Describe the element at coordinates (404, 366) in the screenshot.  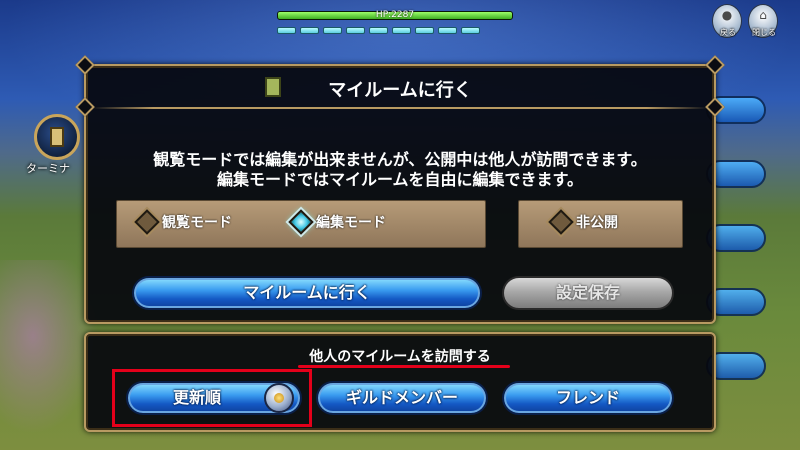
I see `red-underline` at that location.